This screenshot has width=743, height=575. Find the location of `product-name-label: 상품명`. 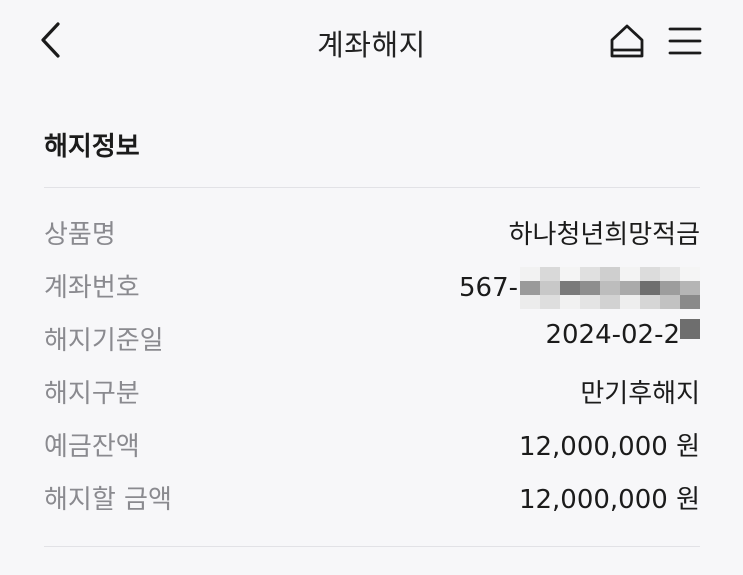

product-name-label: 상품명 is located at coordinates (80, 235).